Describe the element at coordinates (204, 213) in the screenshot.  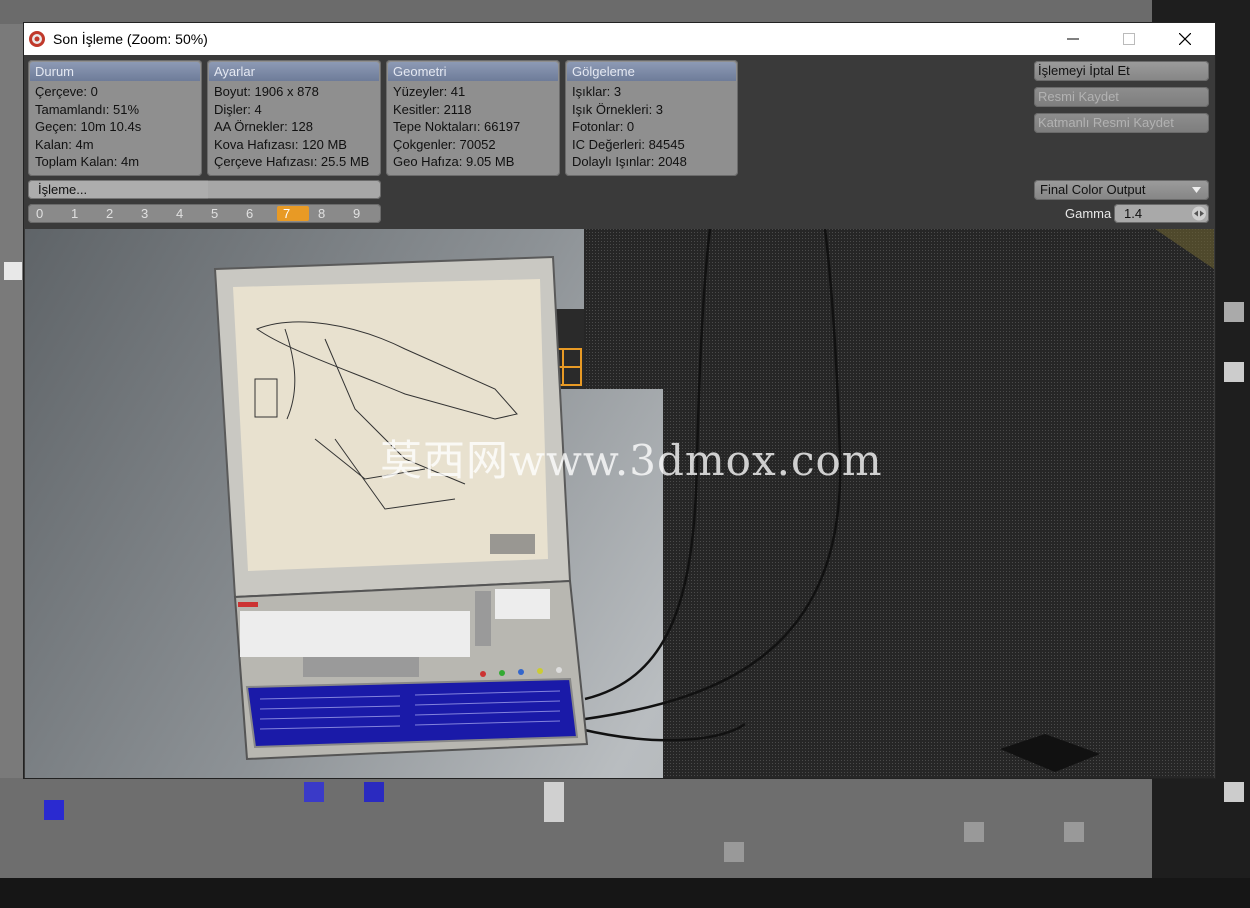
I see `frame-selector: 0 1 2 3 4 5 6 7 8 9` at that location.